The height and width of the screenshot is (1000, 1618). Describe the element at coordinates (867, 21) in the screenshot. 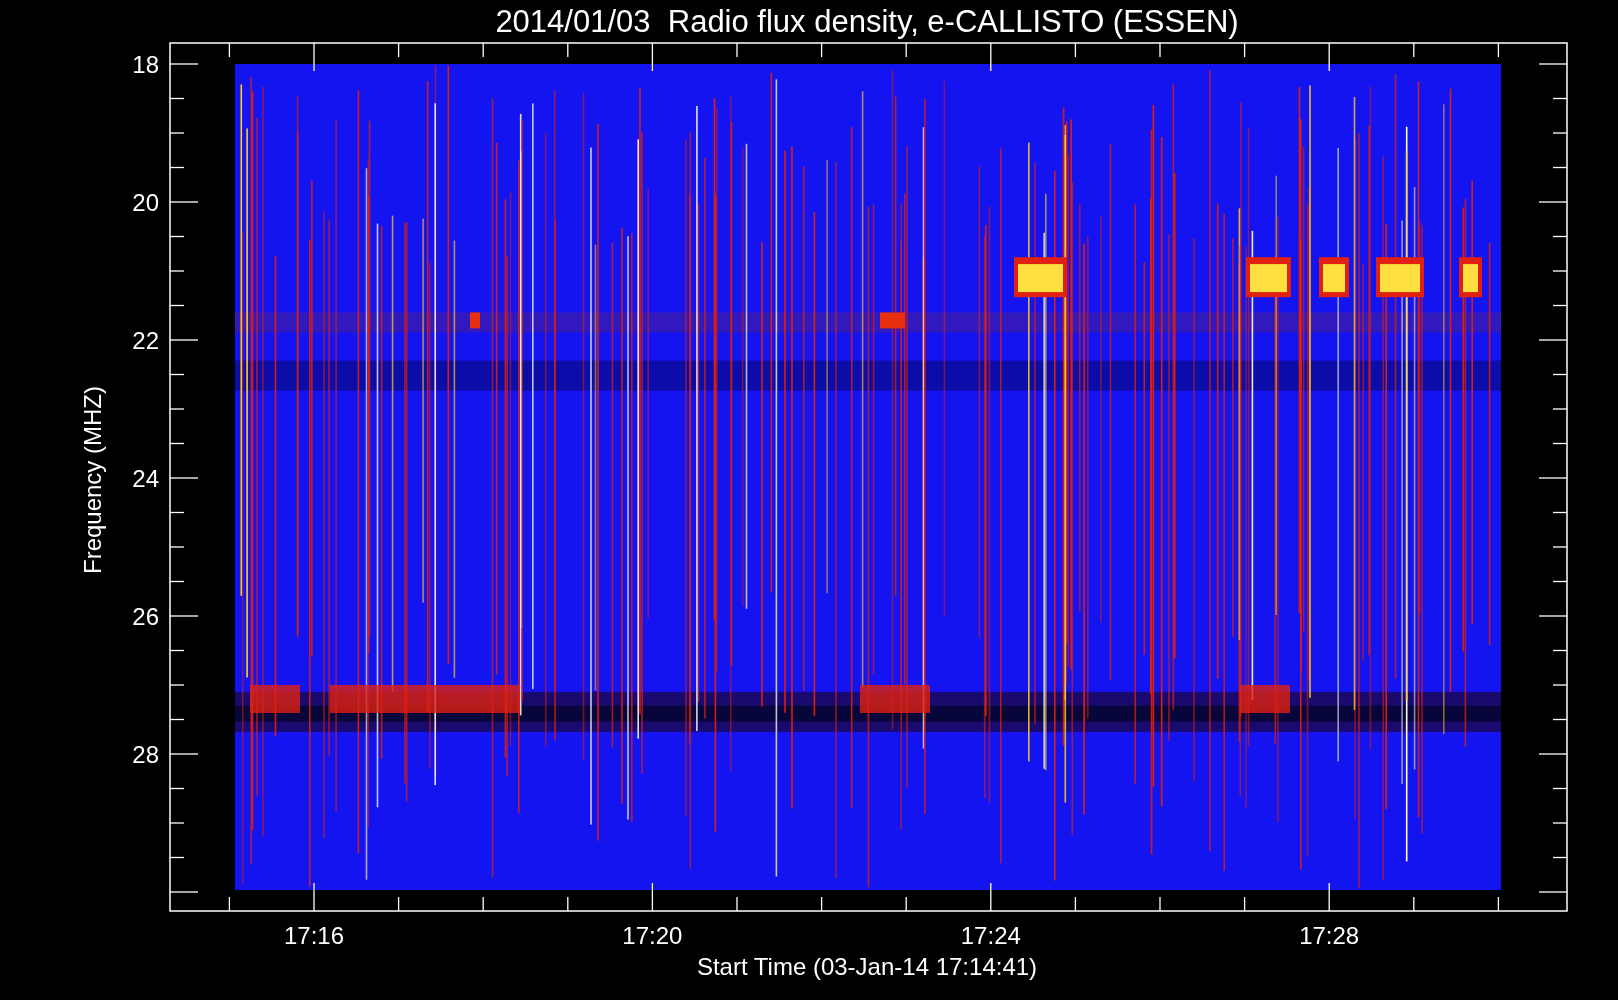

I see `chart-title: 2014/01/03 Radio flux density, e-CALLISTO (ESSEN)` at that location.